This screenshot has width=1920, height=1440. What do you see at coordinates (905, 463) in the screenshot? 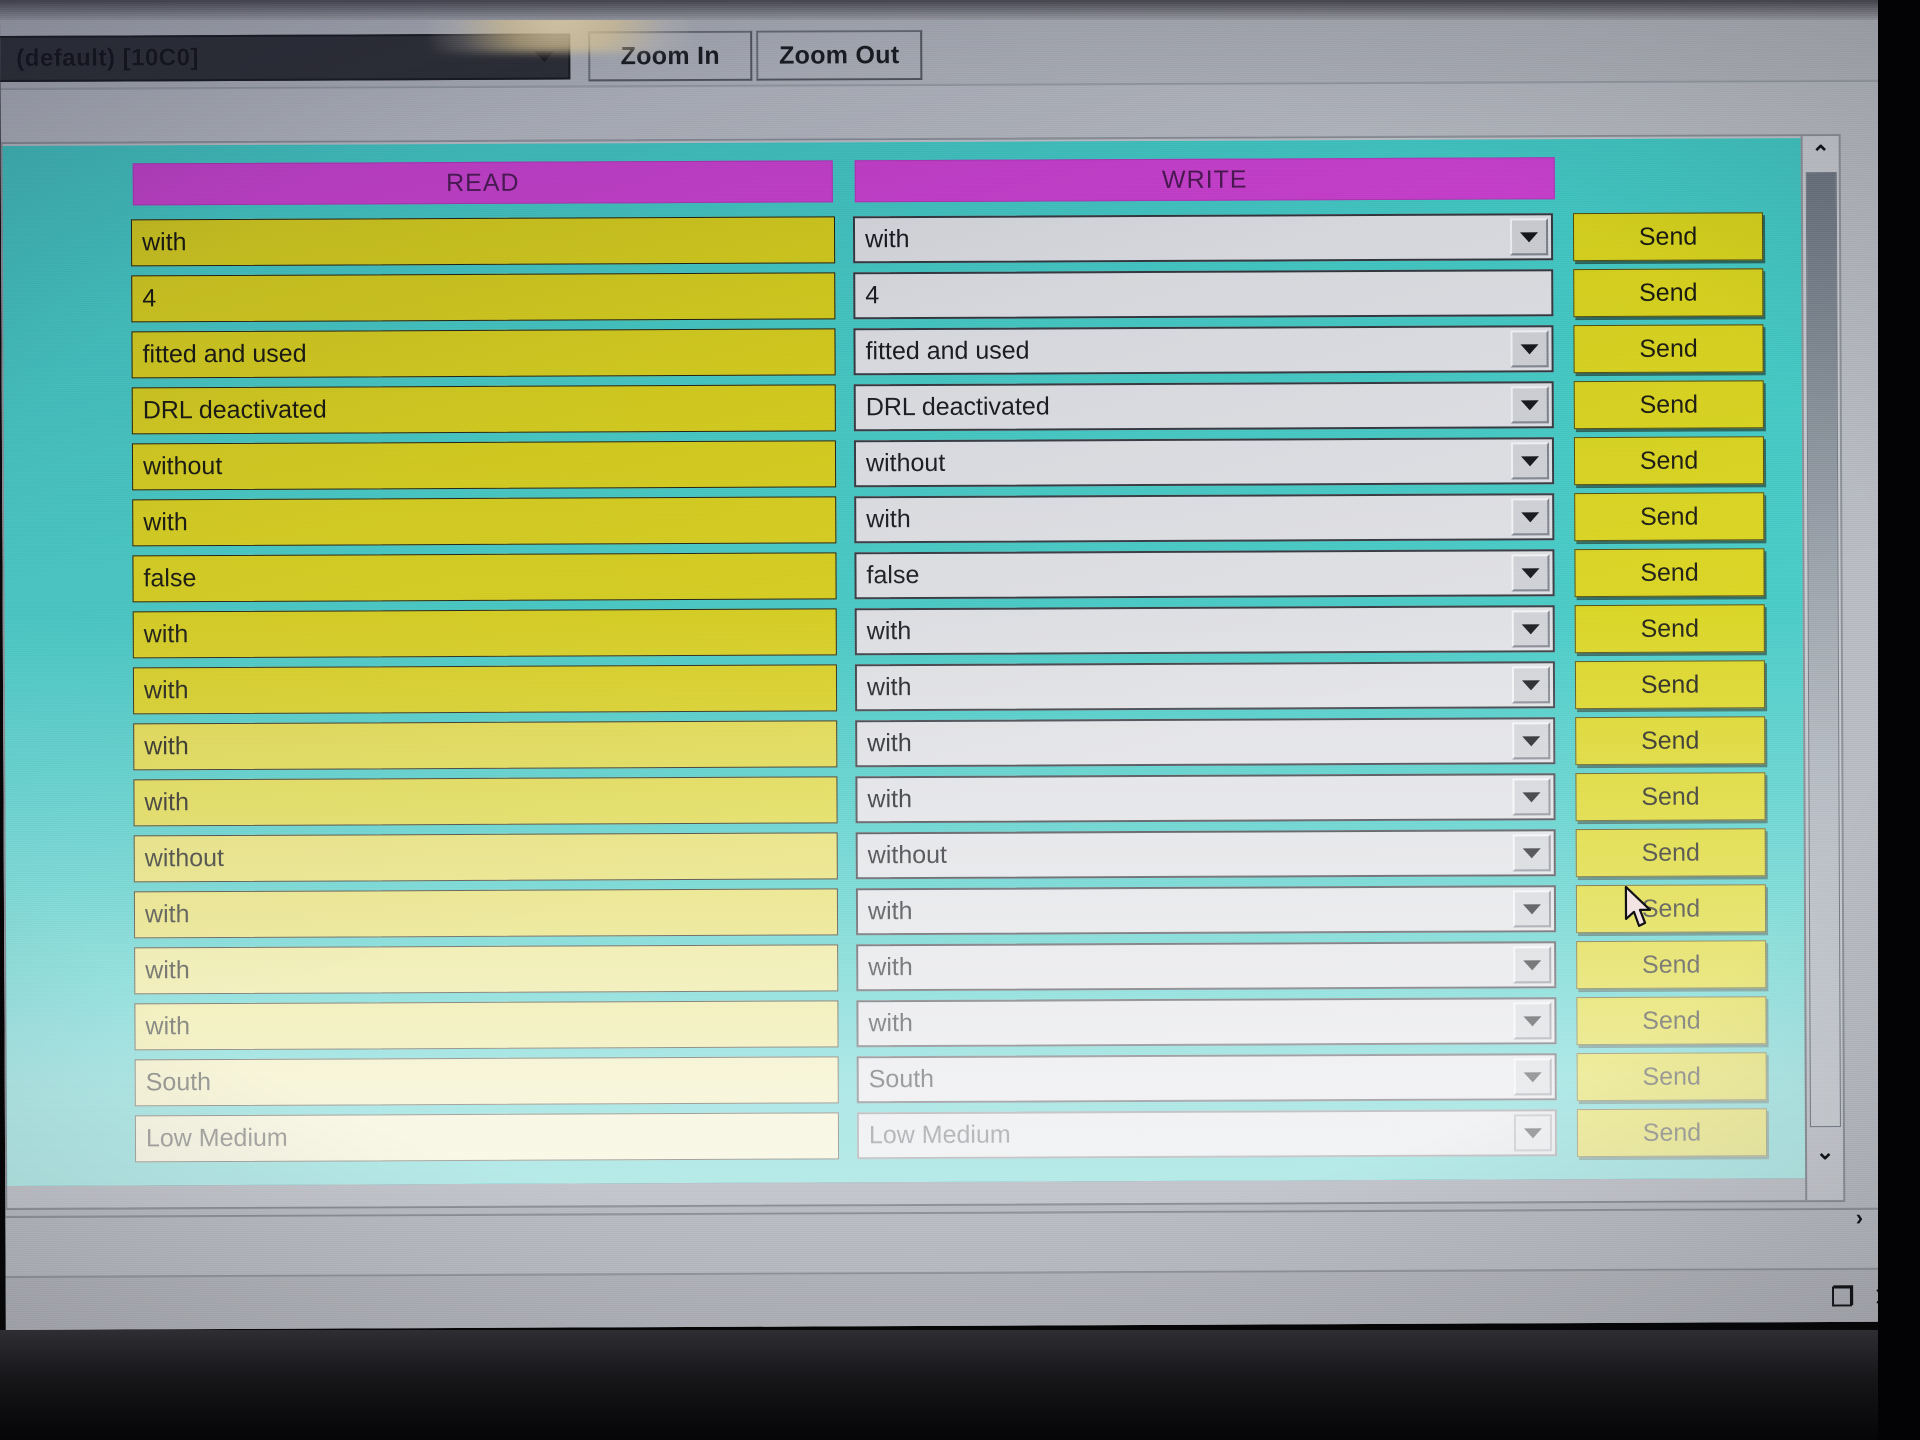
I see `write-value-text: without` at bounding box center [905, 463].